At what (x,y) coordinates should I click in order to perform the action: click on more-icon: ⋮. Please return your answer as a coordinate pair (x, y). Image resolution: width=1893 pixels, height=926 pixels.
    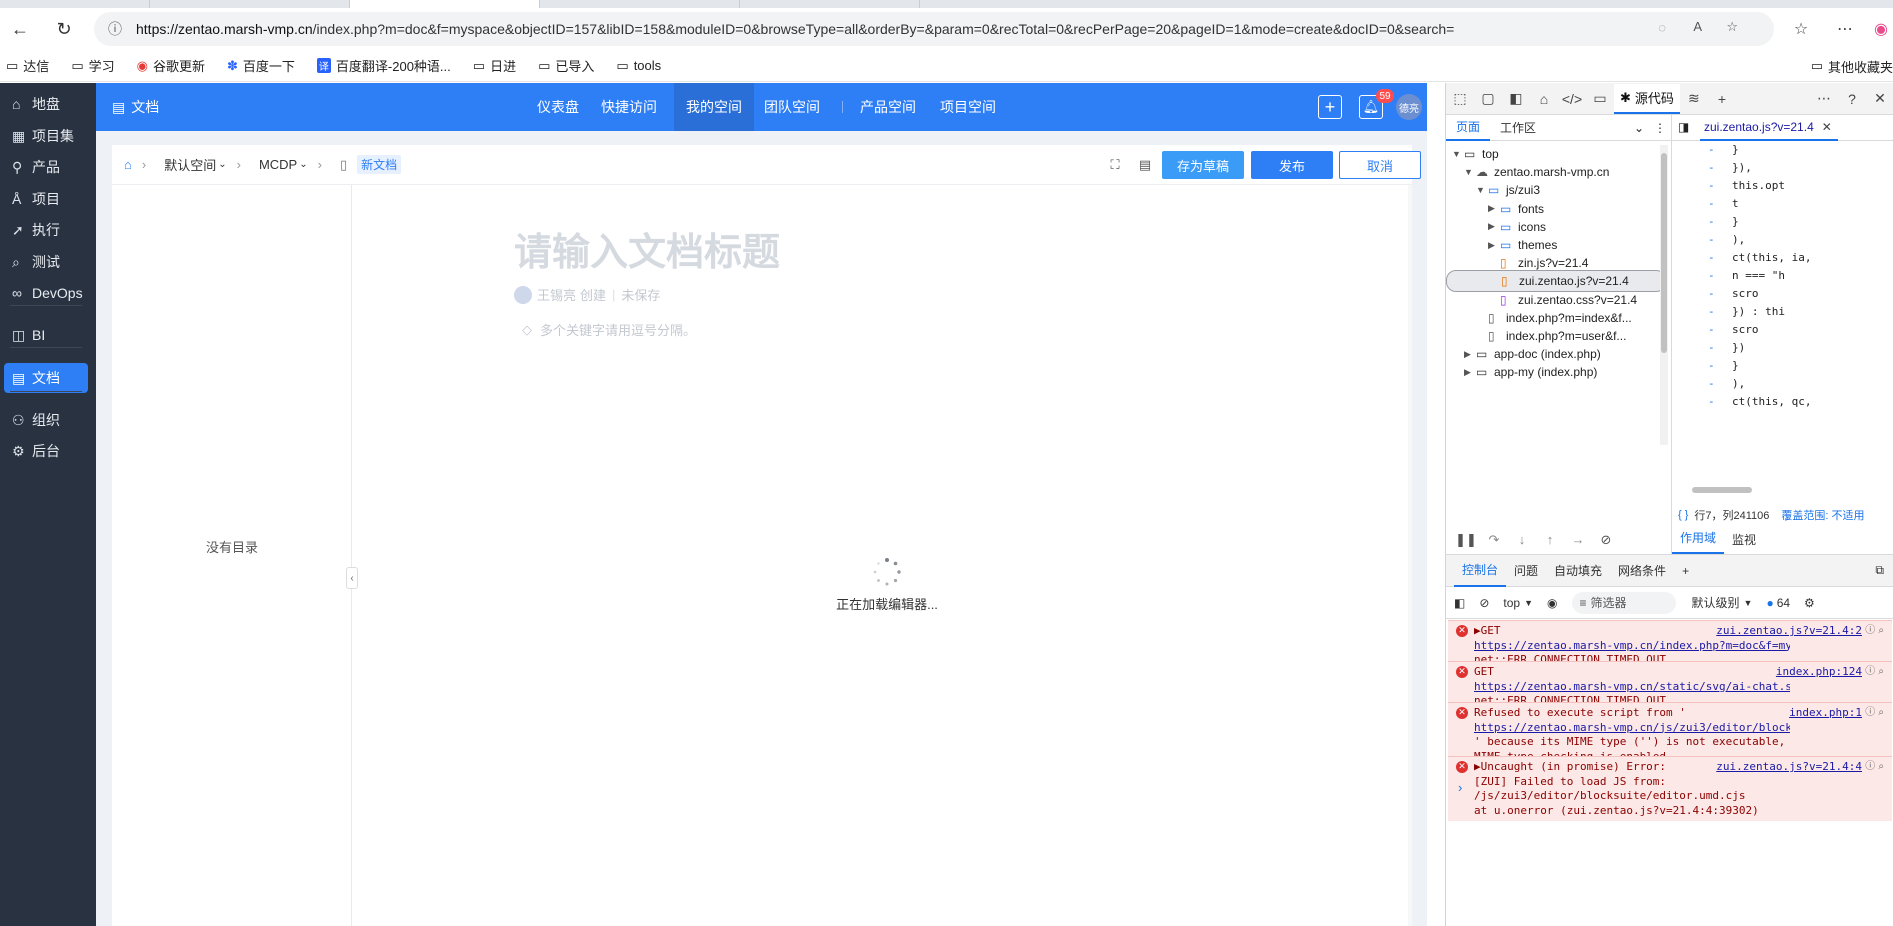
    Looking at the image, I should click on (1663, 128).